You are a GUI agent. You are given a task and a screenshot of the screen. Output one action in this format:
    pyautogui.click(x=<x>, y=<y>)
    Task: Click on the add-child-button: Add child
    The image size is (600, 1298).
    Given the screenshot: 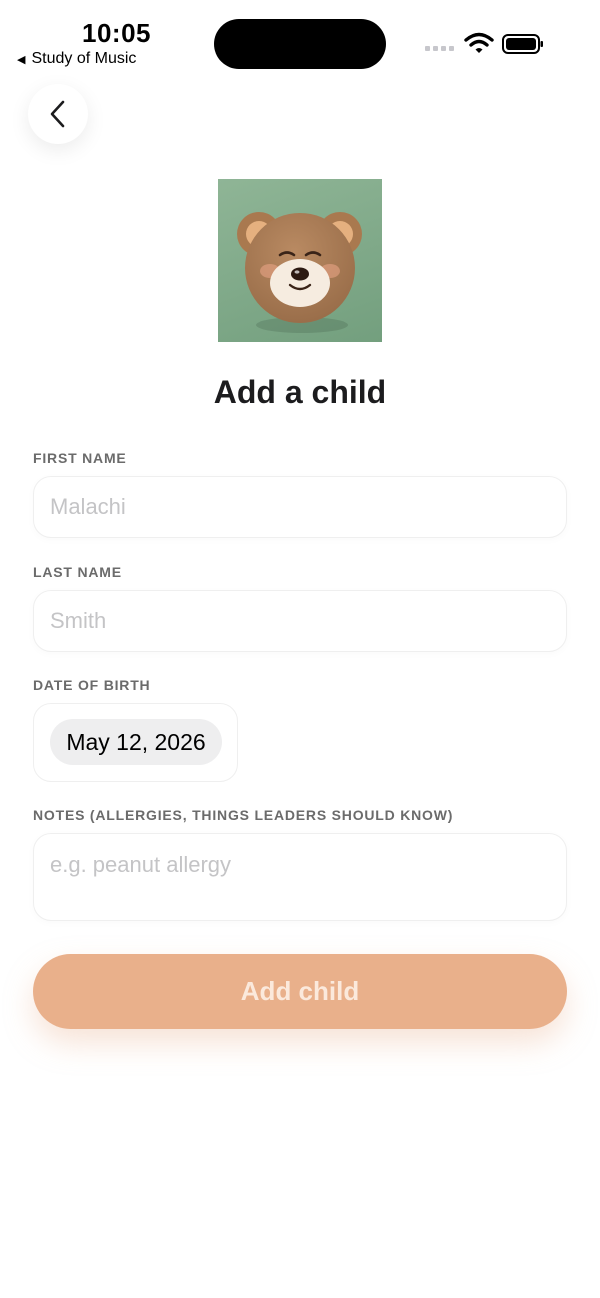 What is the action you would take?
    pyautogui.click(x=300, y=991)
    